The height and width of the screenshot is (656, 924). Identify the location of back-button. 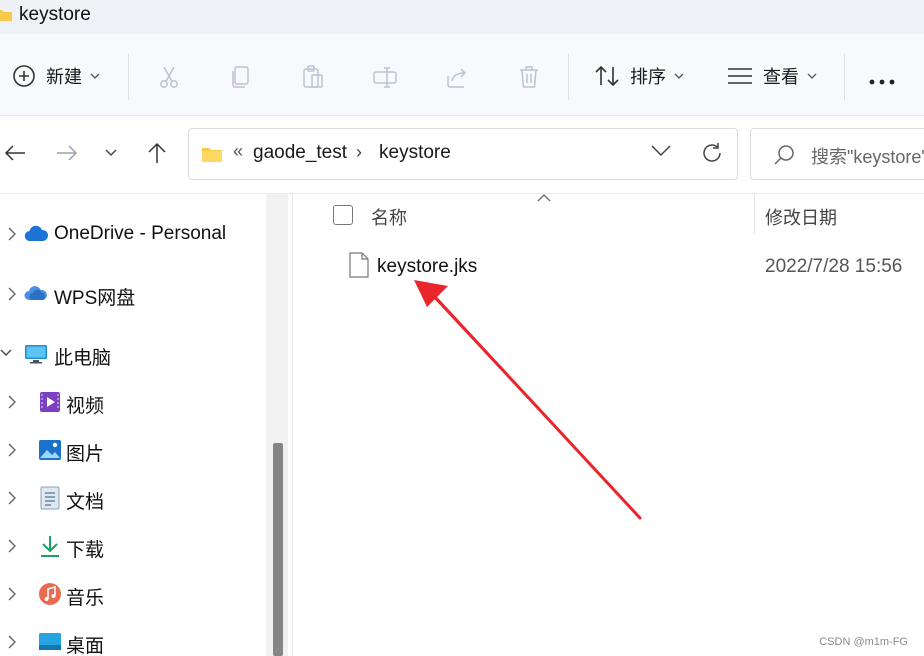
(15, 153).